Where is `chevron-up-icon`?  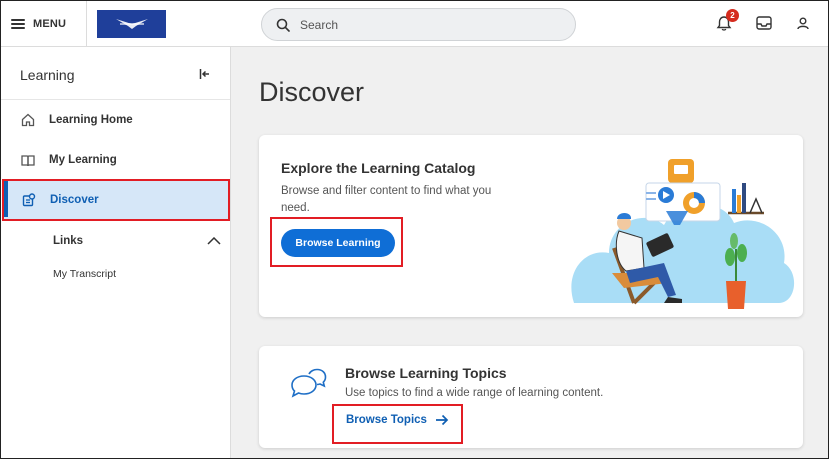 chevron-up-icon is located at coordinates (214, 241).